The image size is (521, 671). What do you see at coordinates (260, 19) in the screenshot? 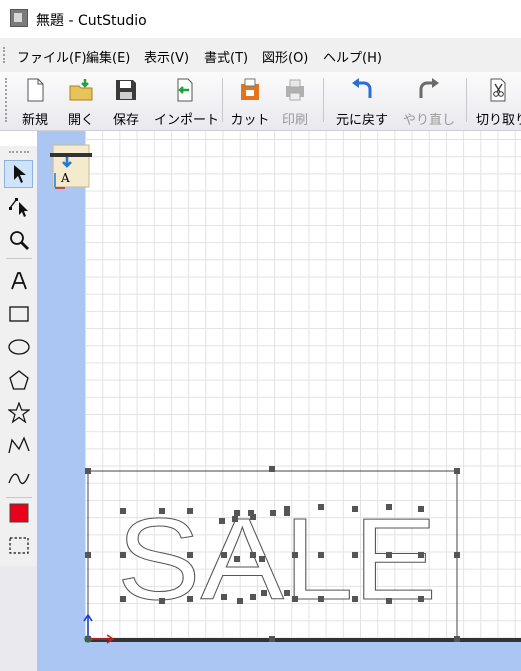
I see `title-bar: 無題 - CutStudio` at bounding box center [260, 19].